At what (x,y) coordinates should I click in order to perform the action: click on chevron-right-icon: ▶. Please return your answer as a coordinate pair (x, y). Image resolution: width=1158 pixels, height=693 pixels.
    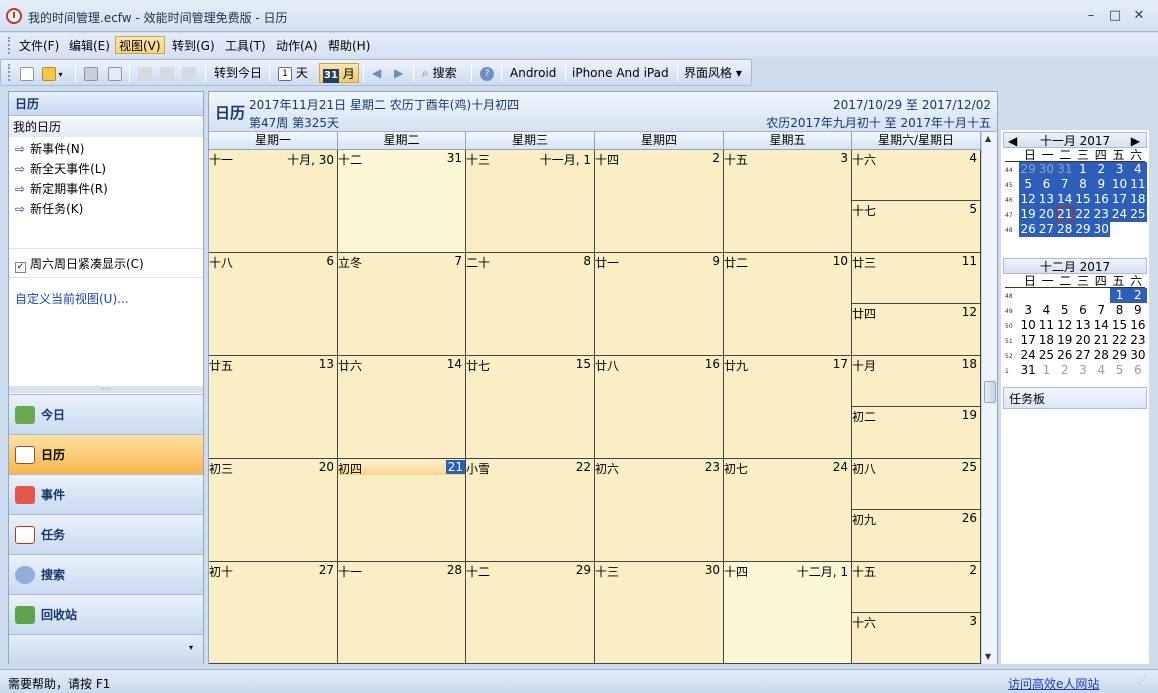
    Looking at the image, I should click on (1135, 141).